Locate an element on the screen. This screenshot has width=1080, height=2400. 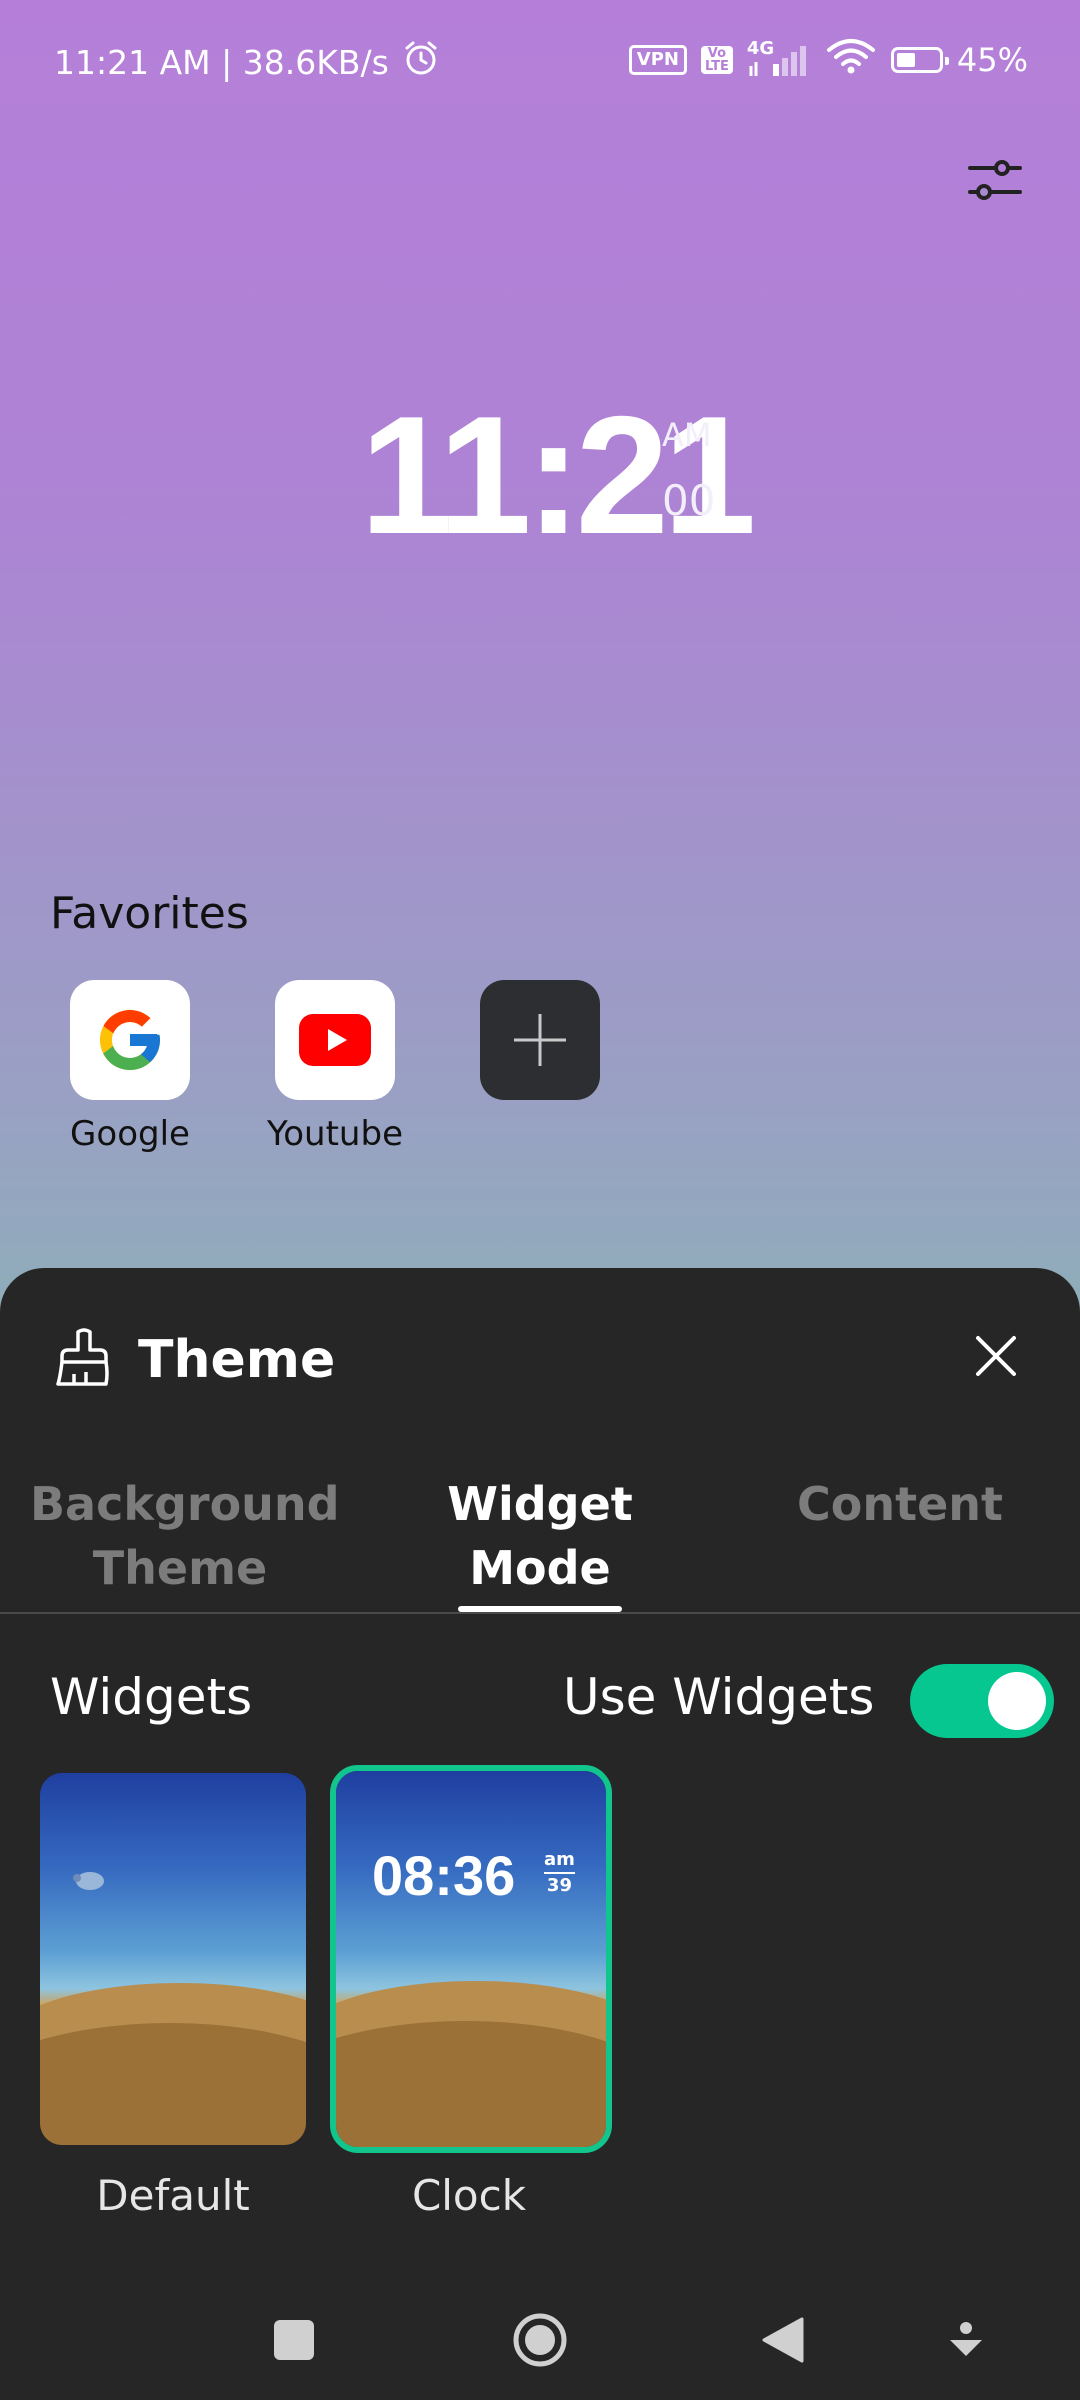
recents-button is located at coordinates (294, 2340).